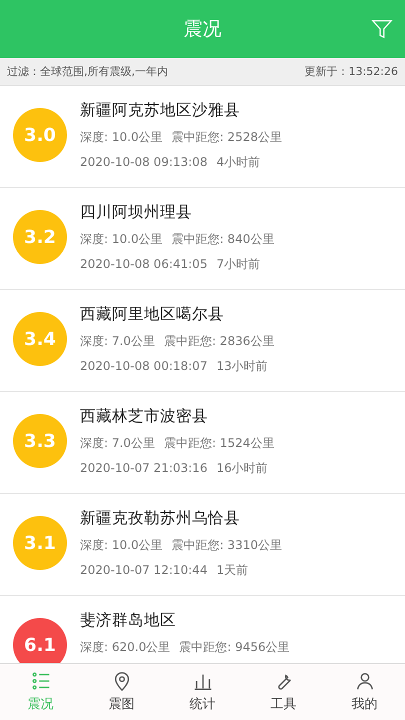  Describe the element at coordinates (40, 135) in the screenshot. I see `magnitude-badge: 3.0` at that location.